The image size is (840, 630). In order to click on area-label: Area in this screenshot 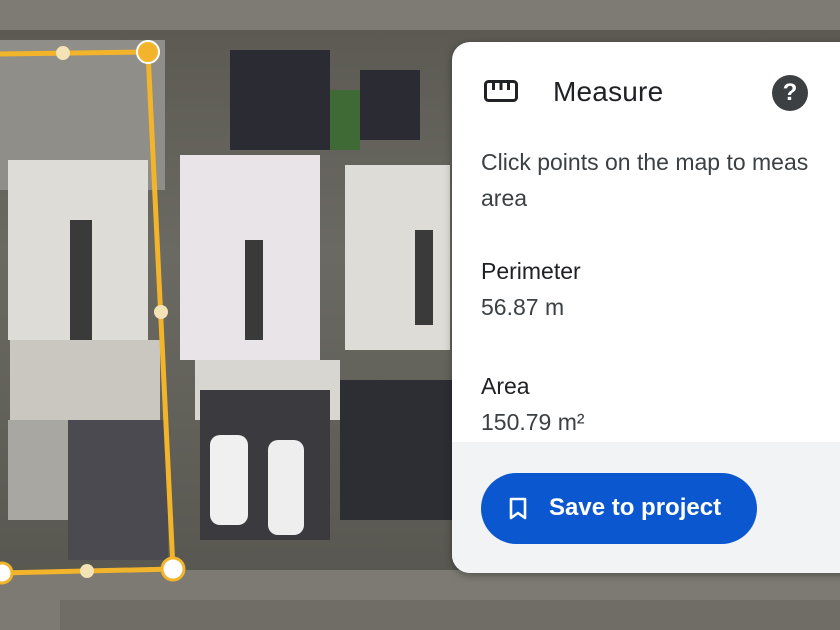, I will do `click(505, 386)`.